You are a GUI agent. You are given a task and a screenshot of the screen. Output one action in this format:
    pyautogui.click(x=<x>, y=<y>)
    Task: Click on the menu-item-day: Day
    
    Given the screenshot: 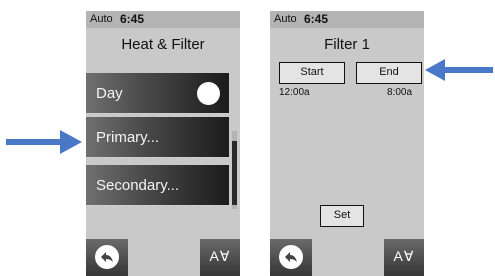 What is the action you would take?
    pyautogui.click(x=157, y=93)
    